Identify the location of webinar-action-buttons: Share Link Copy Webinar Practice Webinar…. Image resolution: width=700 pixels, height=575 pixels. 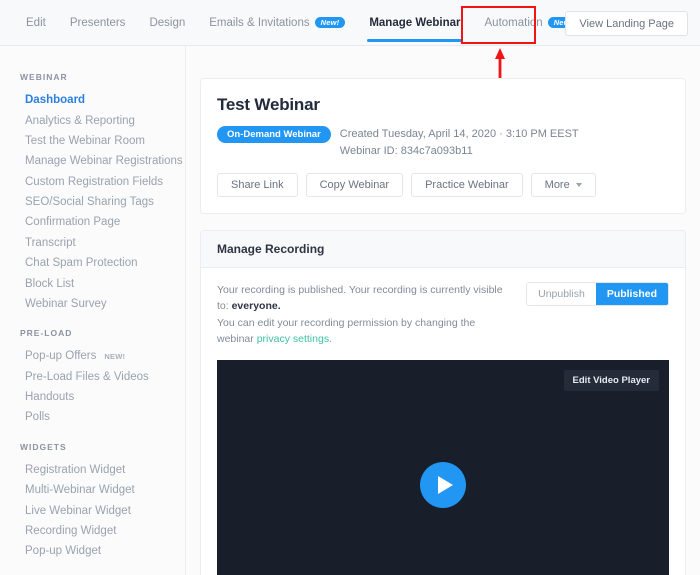
(443, 185).